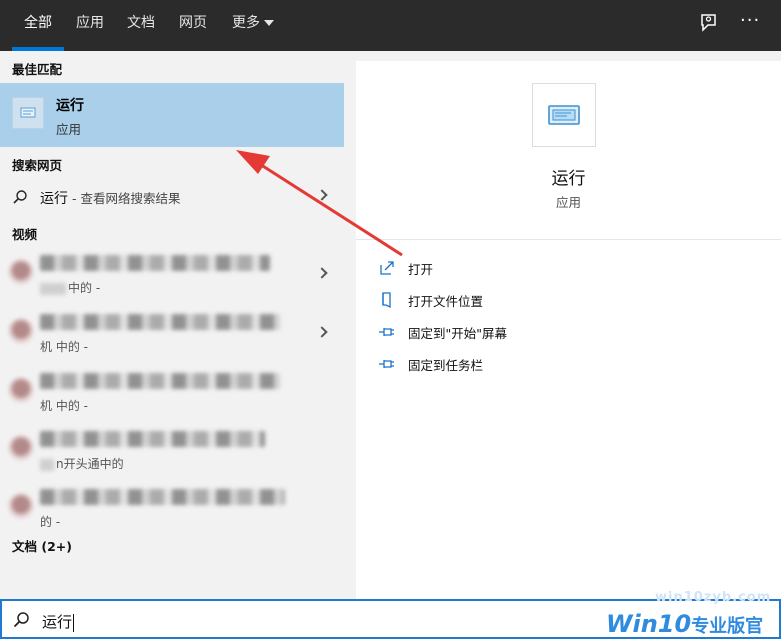 This screenshot has height=639, width=781. What do you see at coordinates (193, 25) in the screenshot?
I see `tab-web: 网页` at bounding box center [193, 25].